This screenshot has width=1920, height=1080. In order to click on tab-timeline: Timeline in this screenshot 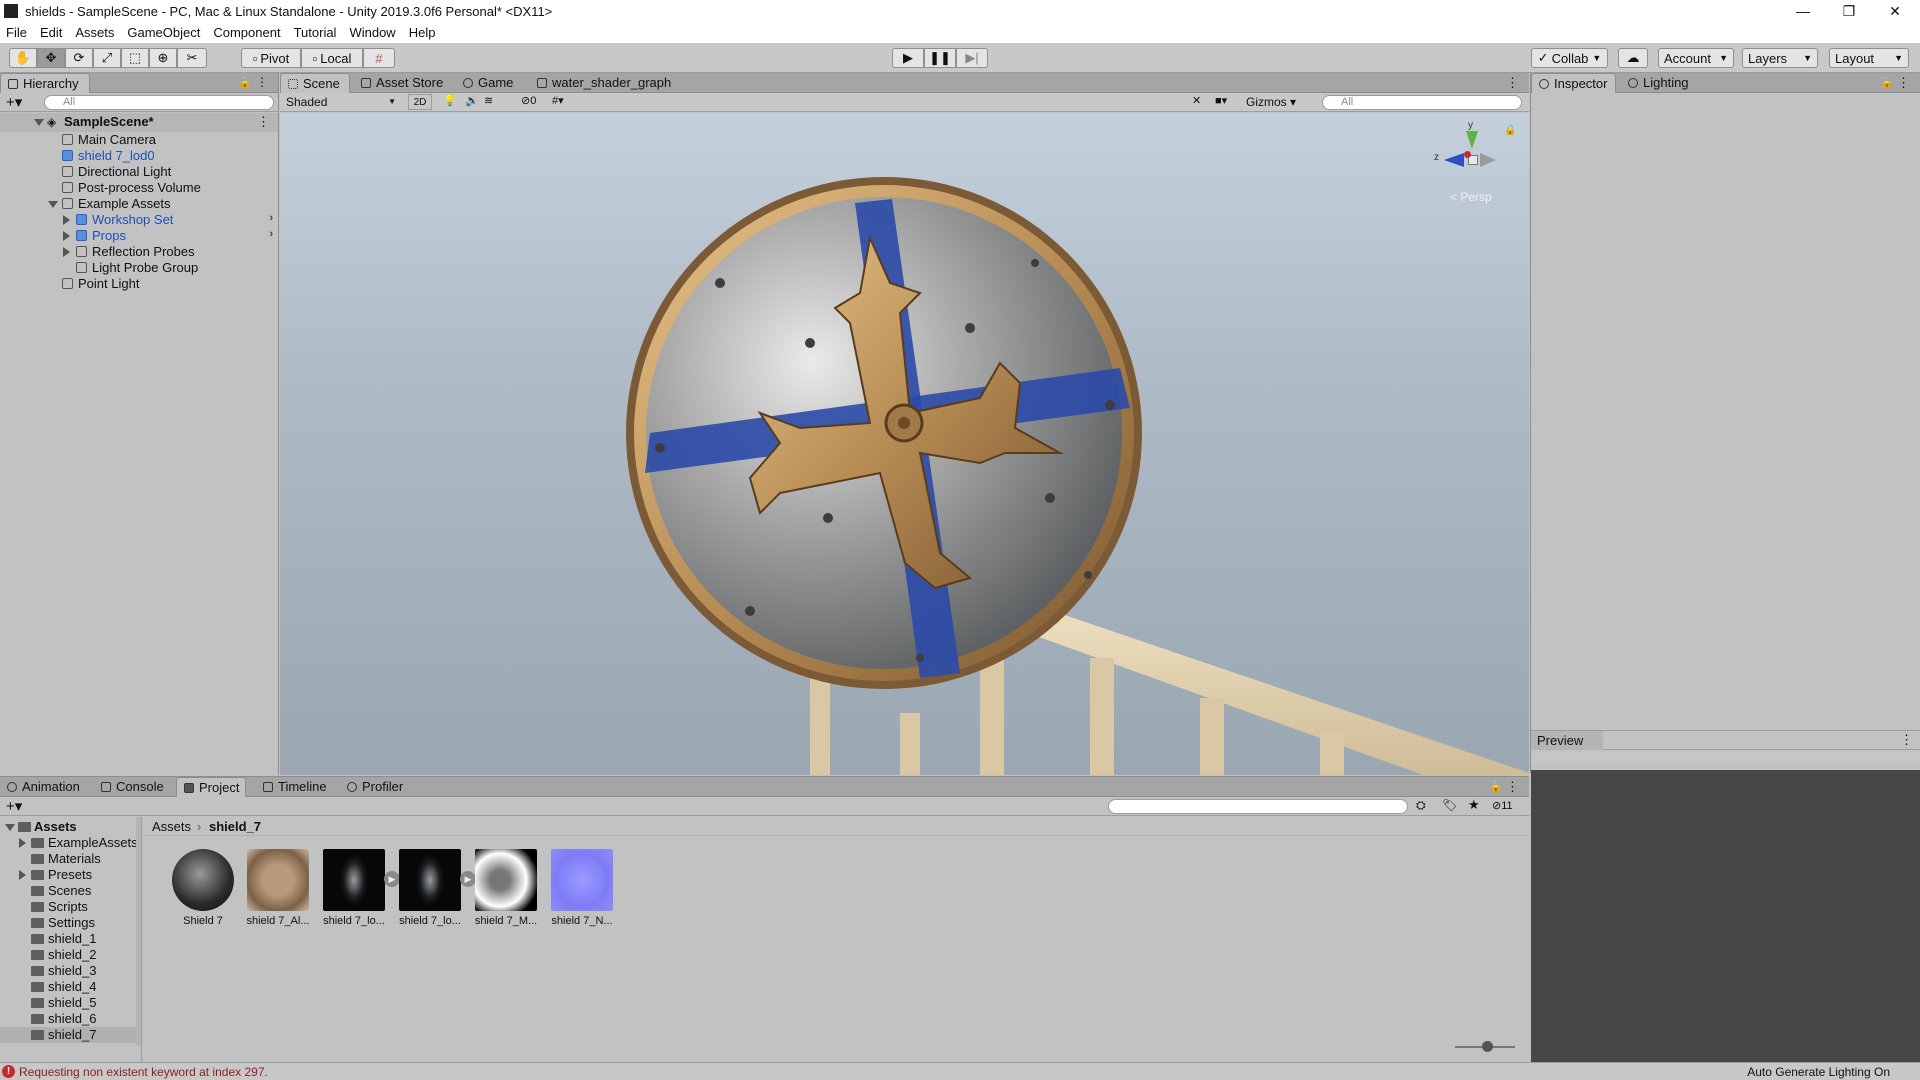, I will do `click(295, 787)`.